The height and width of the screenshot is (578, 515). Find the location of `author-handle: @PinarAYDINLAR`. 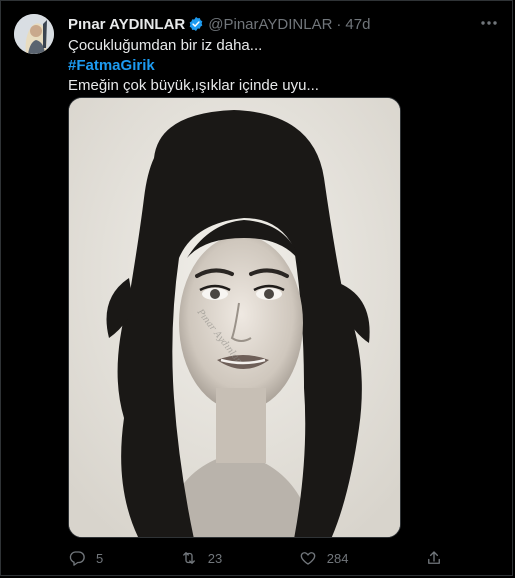

author-handle: @PinarAYDINLAR is located at coordinates (270, 24).